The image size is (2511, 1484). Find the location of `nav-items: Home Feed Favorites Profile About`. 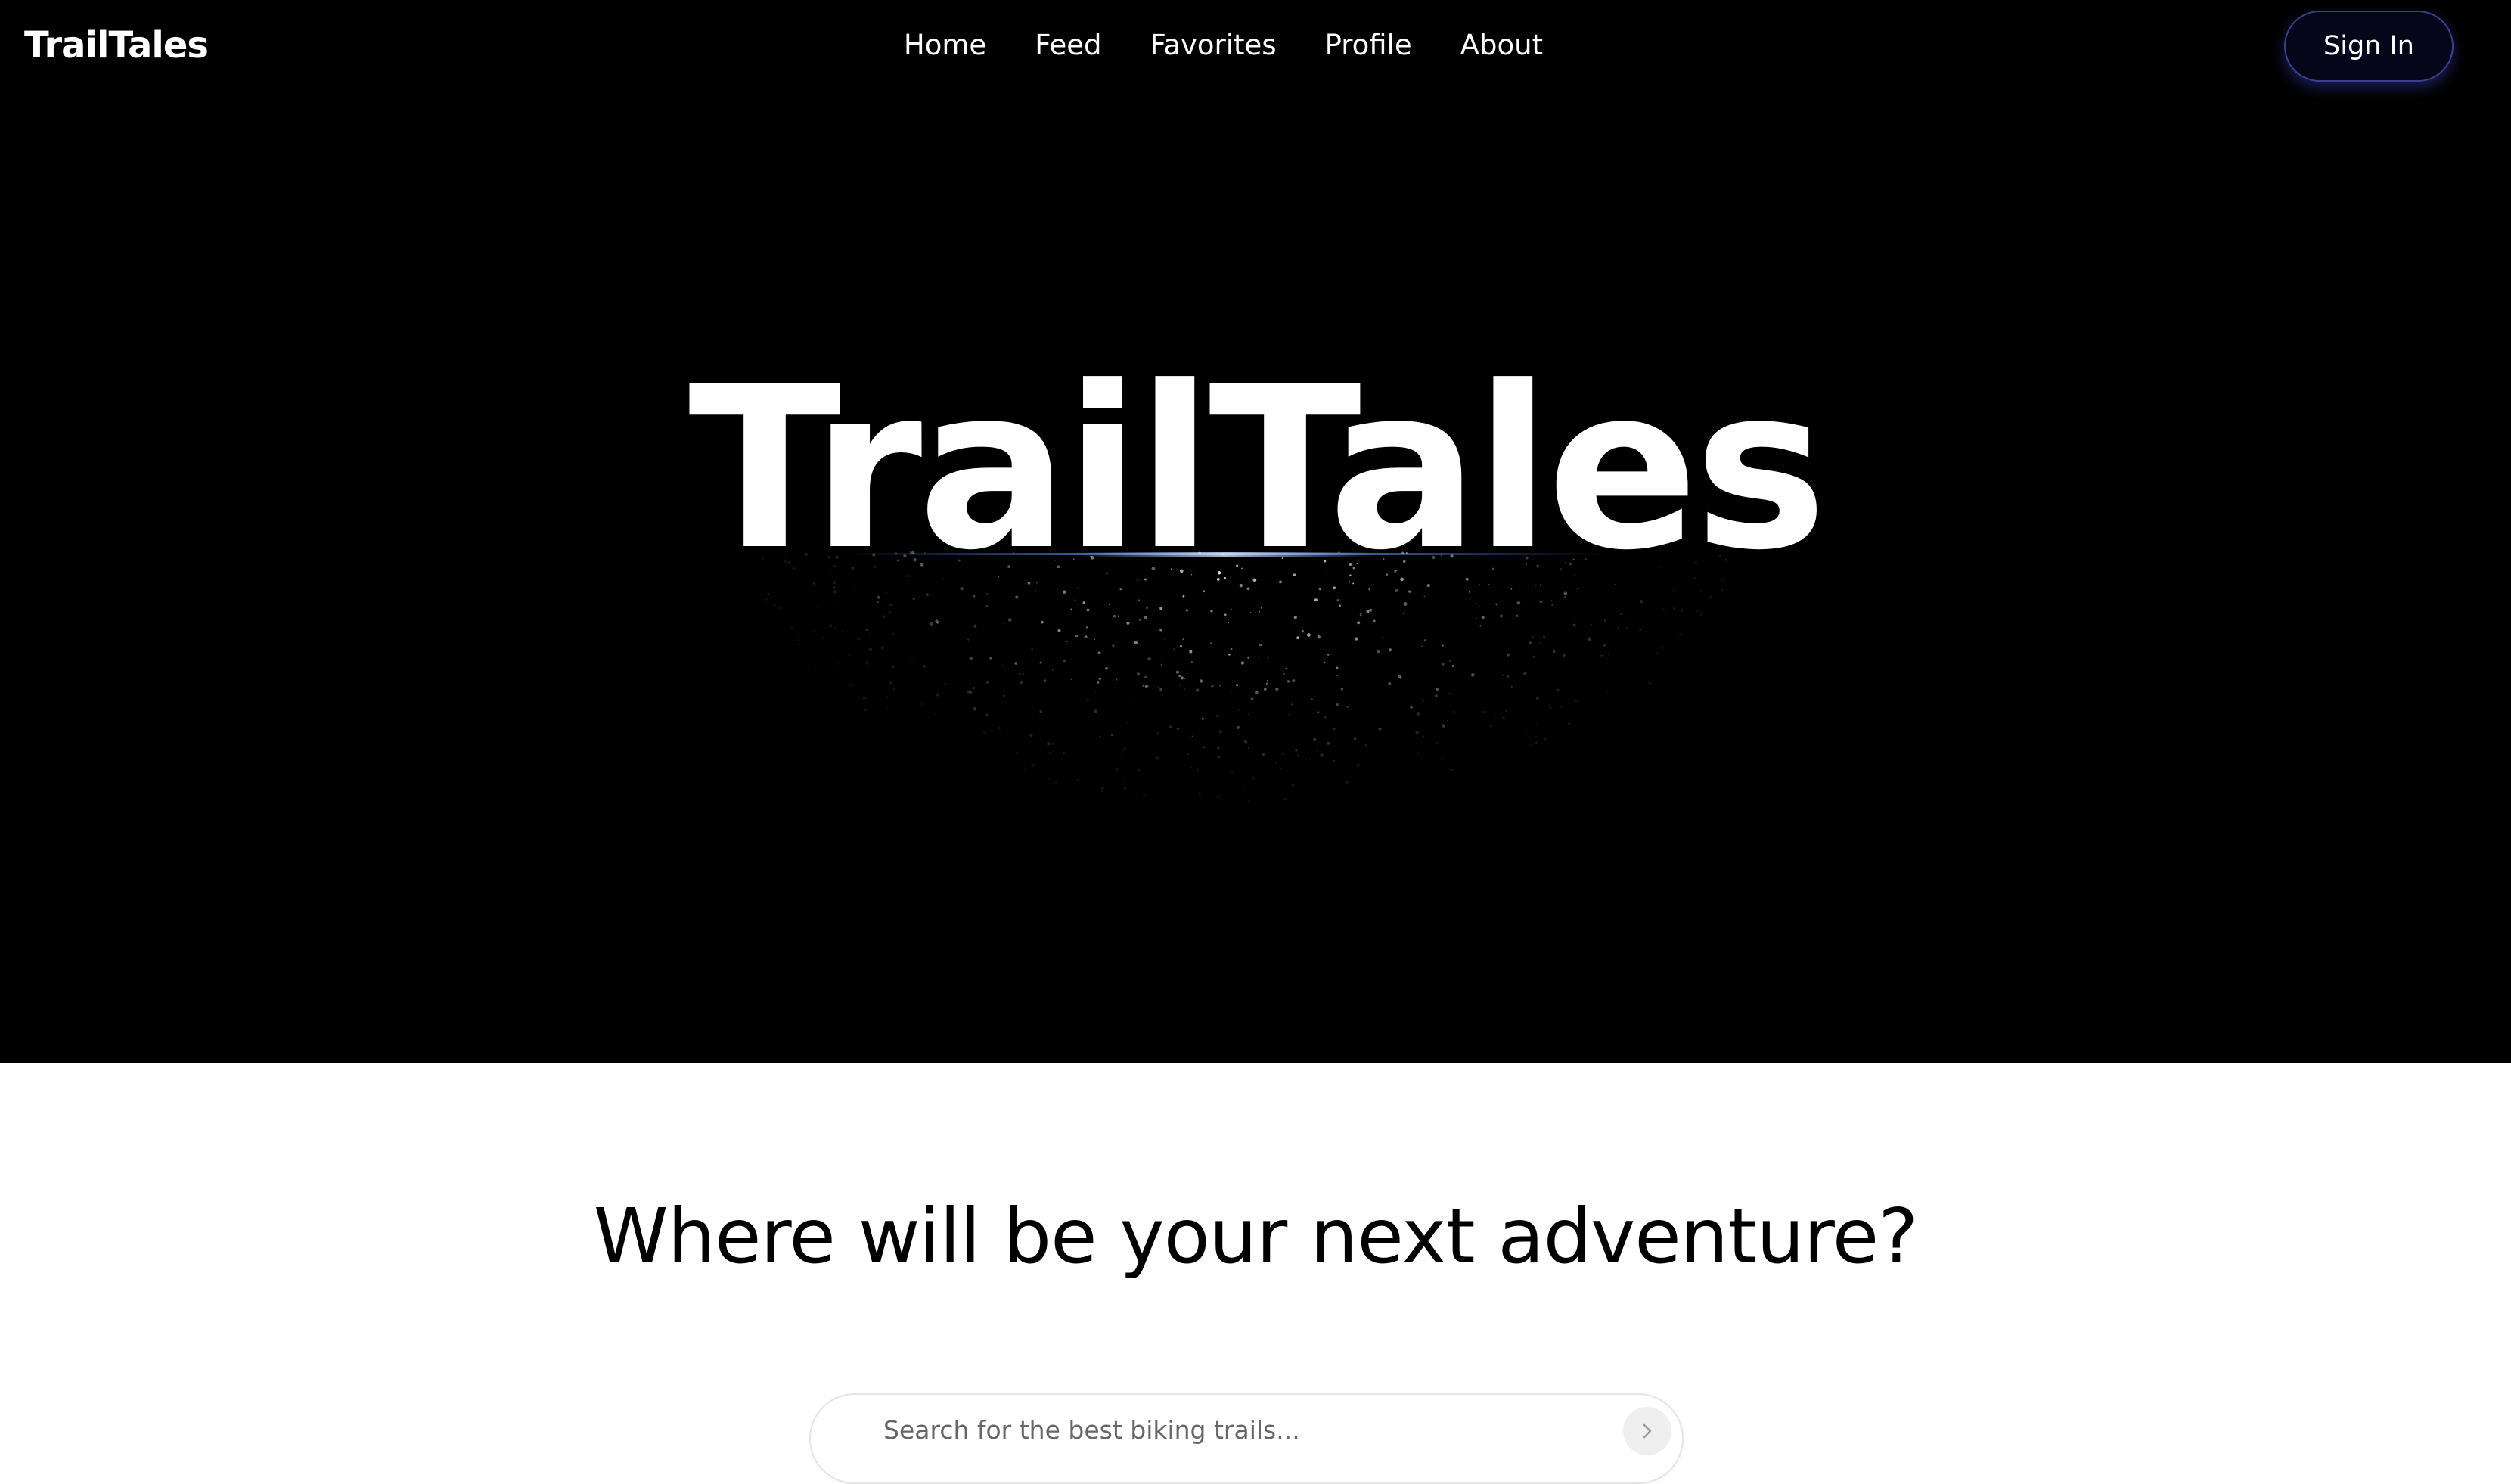

nav-items: Home Feed Favorites Profile About is located at coordinates (1223, 45).